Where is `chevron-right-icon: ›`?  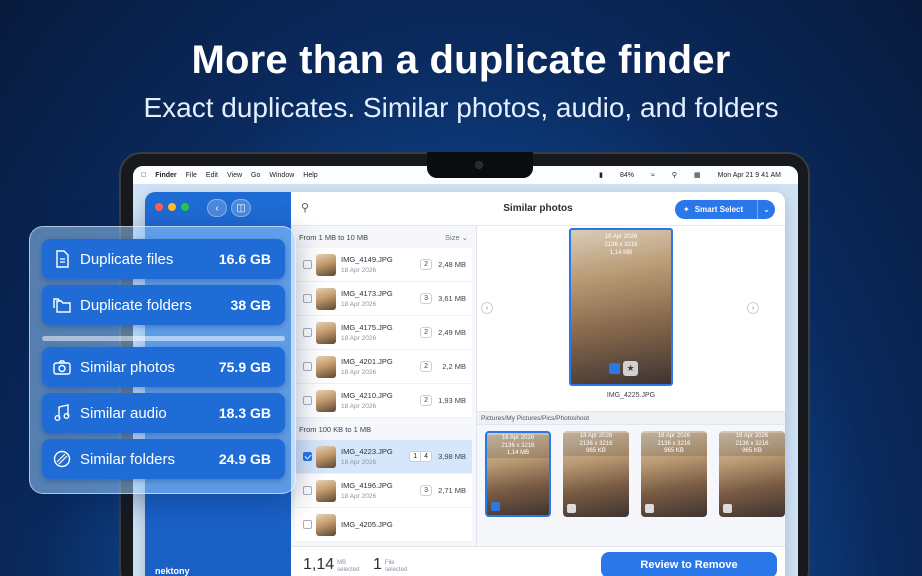 chevron-right-icon: › is located at coordinates (753, 308).